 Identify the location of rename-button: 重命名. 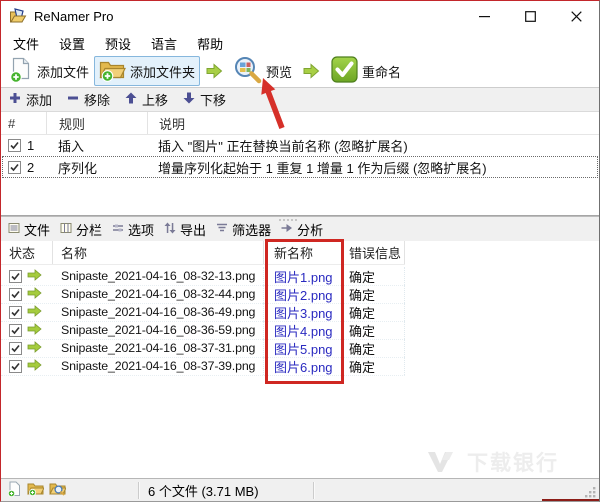
(366, 71).